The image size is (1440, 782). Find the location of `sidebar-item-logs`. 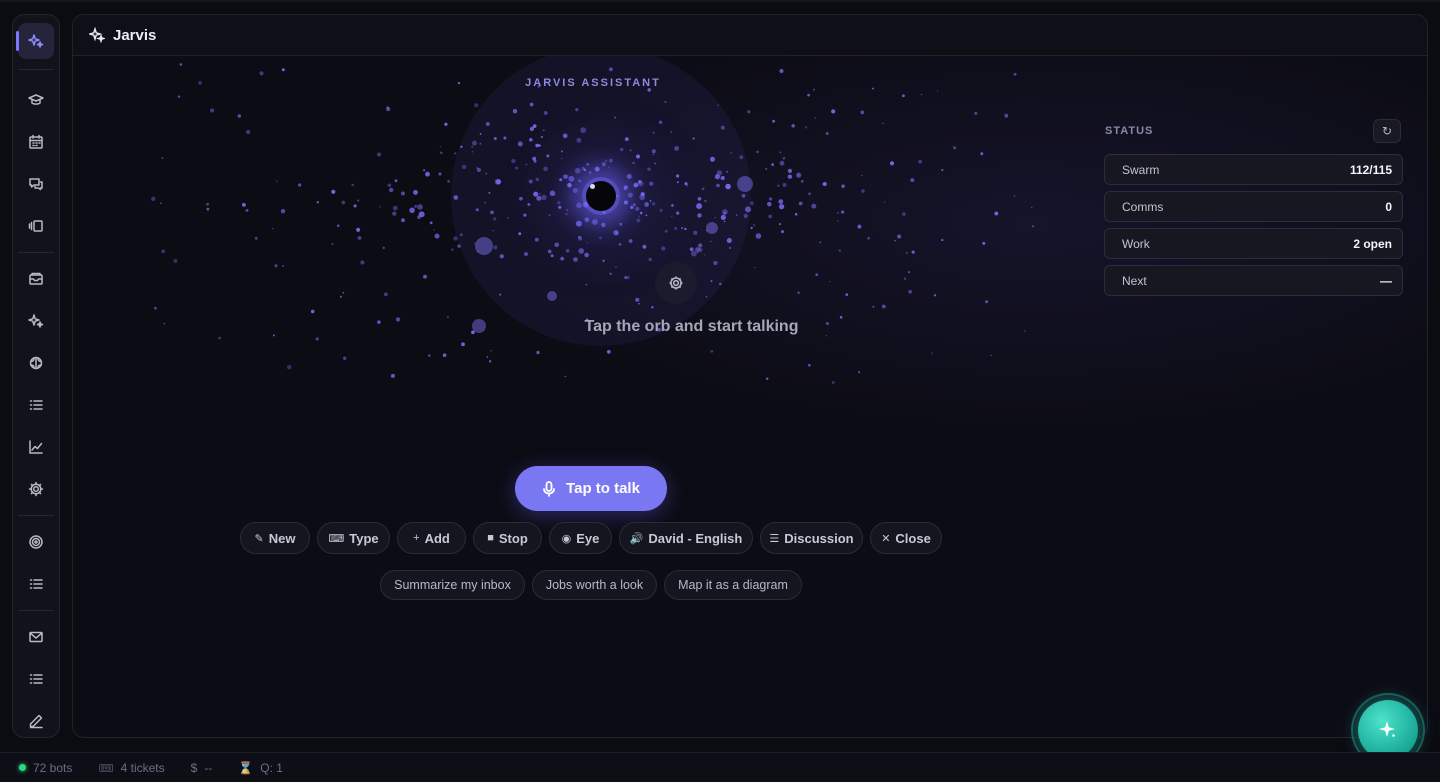

sidebar-item-logs is located at coordinates (36, 679).